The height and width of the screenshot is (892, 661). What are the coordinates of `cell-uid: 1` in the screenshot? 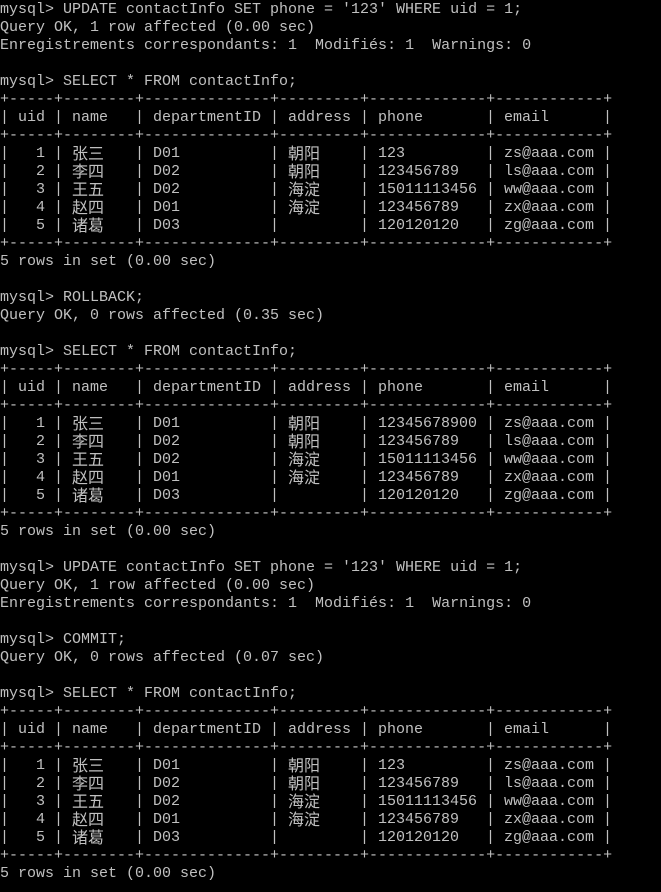 It's located at (41, 423).